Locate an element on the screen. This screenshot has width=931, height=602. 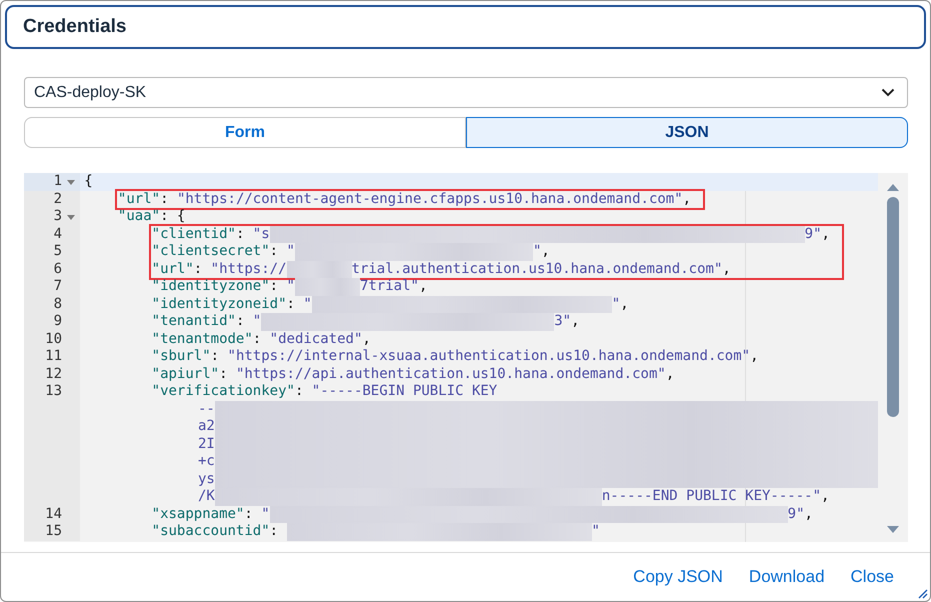
chevron-down-icon is located at coordinates (888, 92).